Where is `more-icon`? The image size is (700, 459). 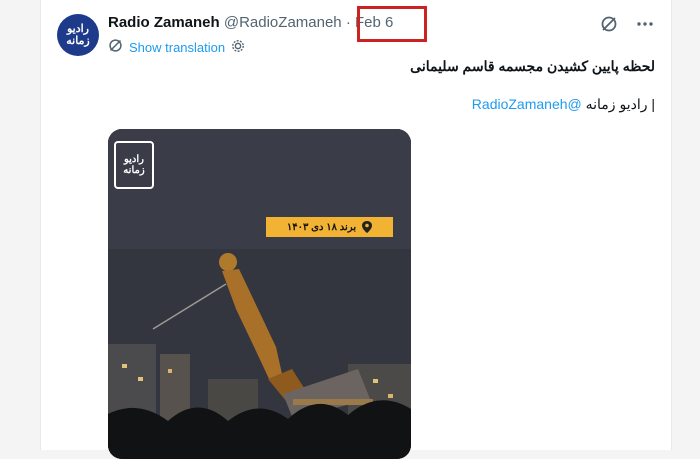 more-icon is located at coordinates (645, 24).